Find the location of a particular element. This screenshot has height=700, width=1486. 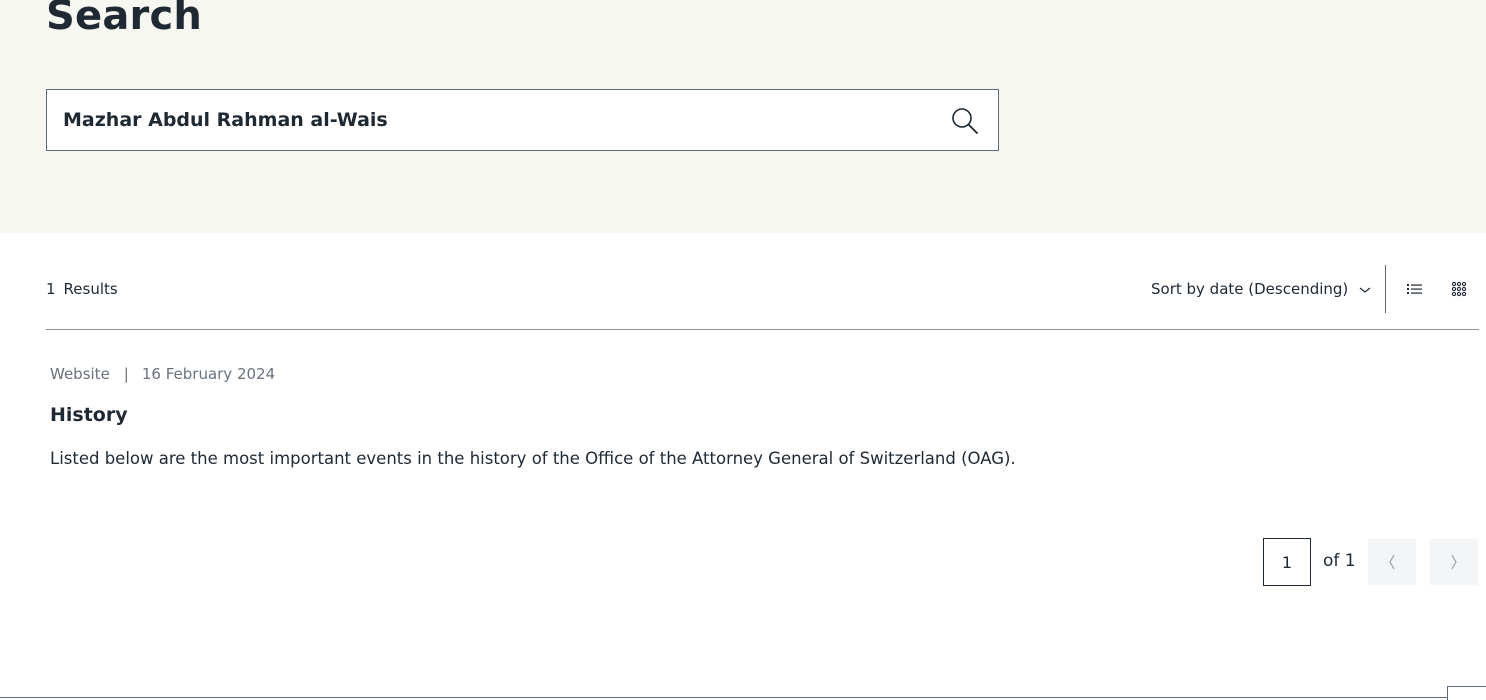

chevron-down-icon is located at coordinates (1365, 290).